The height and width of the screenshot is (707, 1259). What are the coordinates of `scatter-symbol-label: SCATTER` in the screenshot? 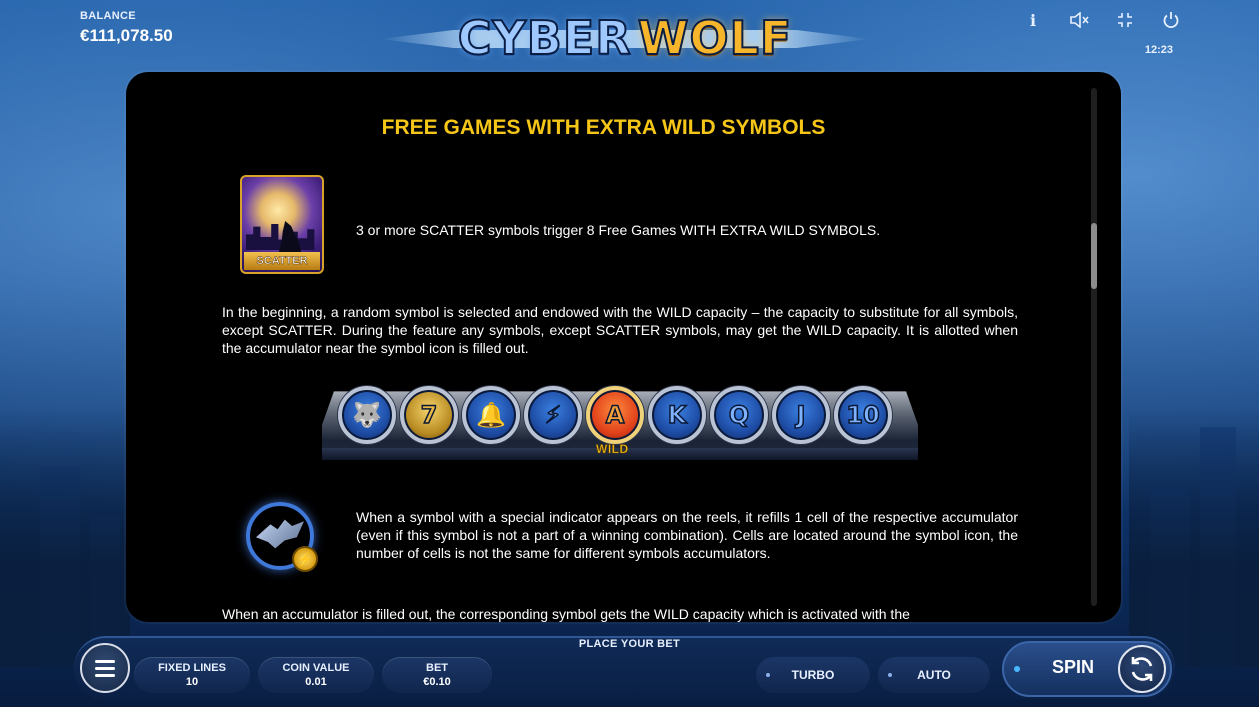 It's located at (282, 261).